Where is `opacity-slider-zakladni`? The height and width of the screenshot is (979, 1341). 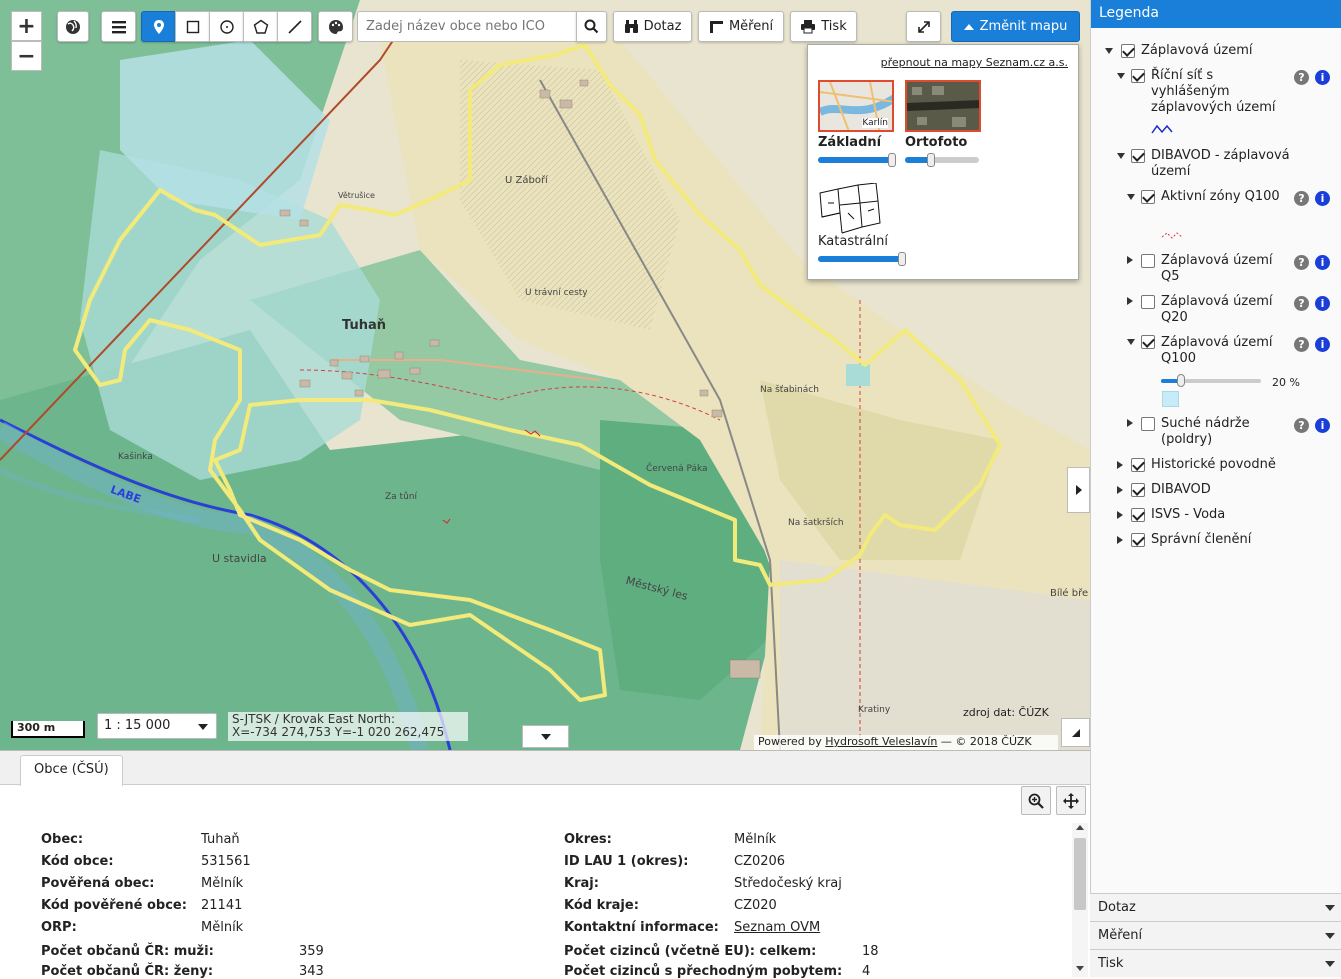
opacity-slider-zakladni is located at coordinates (857, 160).